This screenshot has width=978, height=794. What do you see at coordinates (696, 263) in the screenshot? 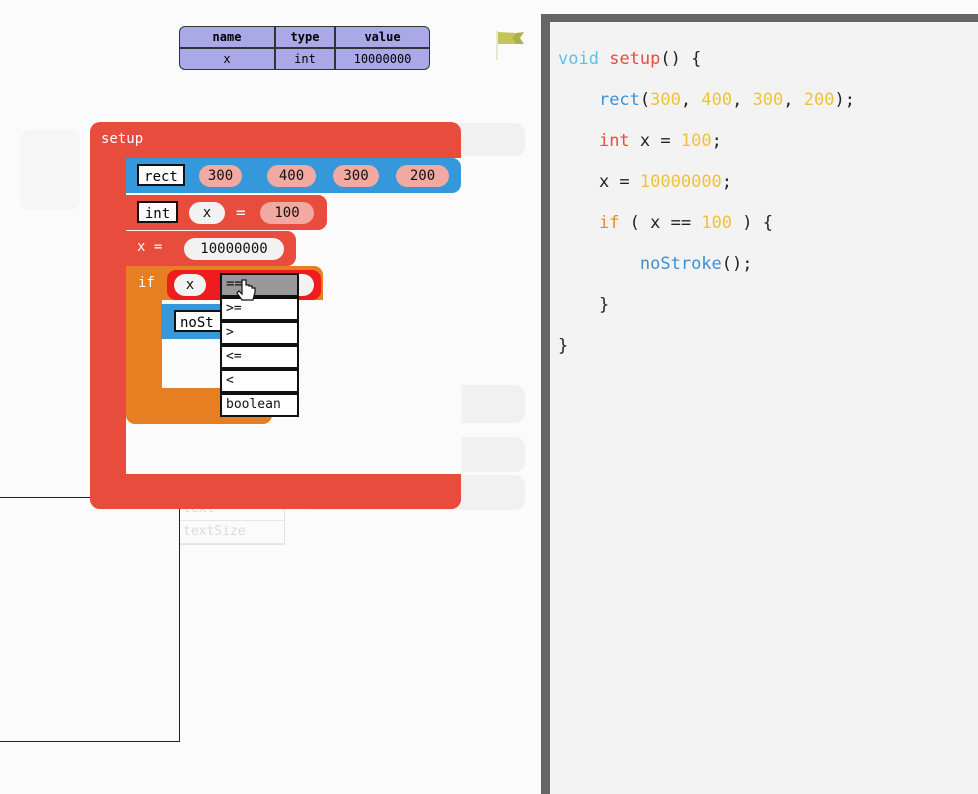
I see `code-line: noStroke();` at bounding box center [696, 263].